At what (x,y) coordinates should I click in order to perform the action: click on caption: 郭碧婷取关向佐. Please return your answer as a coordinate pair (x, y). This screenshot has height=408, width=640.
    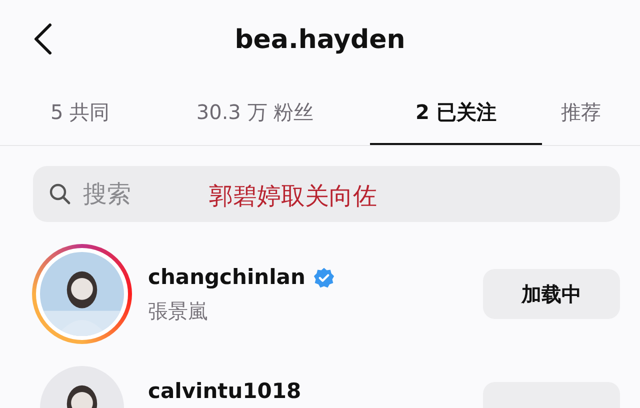
    Looking at the image, I should click on (293, 196).